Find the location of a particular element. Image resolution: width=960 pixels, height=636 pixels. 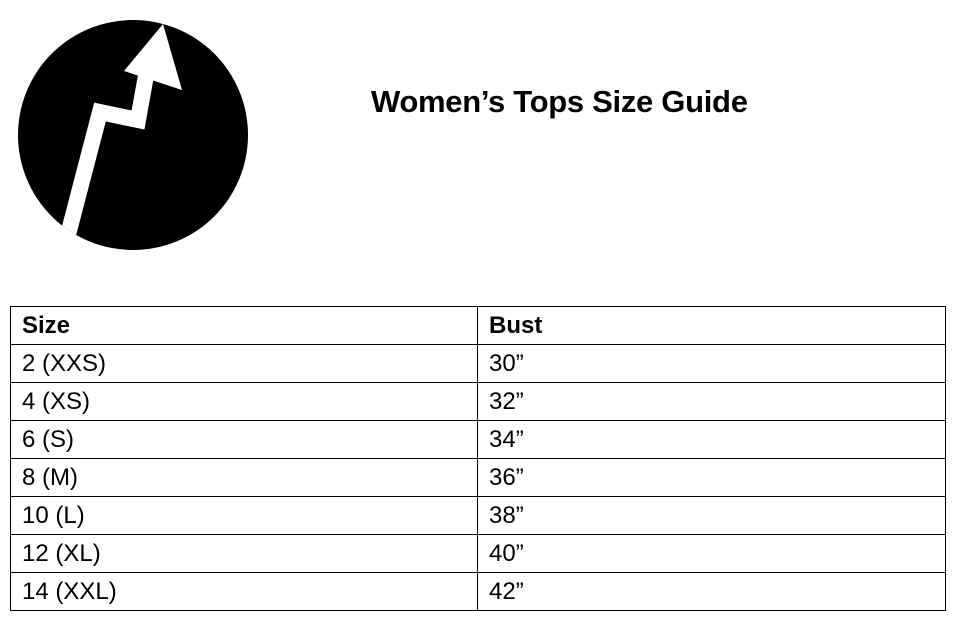

table-row: 6 (S) 34” is located at coordinates (478, 439).